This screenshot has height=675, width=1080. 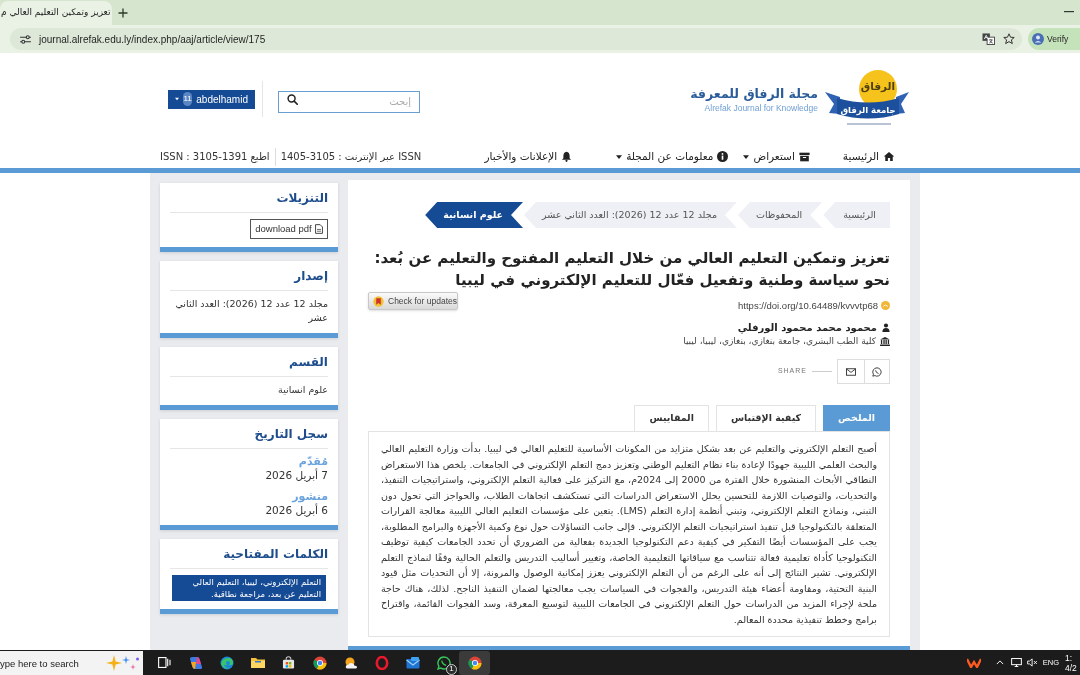 I want to click on zigzag-icon, so click(x=973, y=662).